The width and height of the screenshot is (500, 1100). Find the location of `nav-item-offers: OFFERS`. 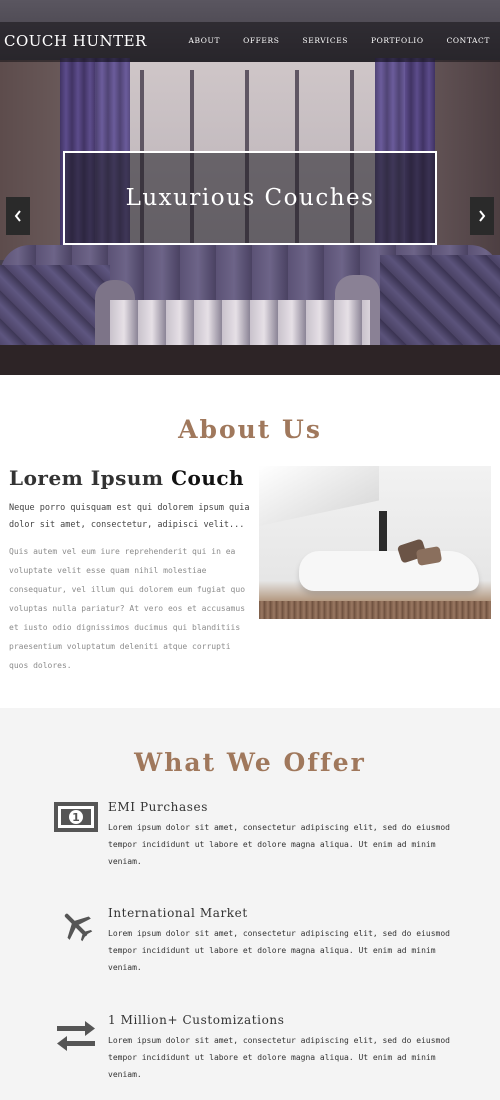

nav-item-offers: OFFERS is located at coordinates (261, 40).